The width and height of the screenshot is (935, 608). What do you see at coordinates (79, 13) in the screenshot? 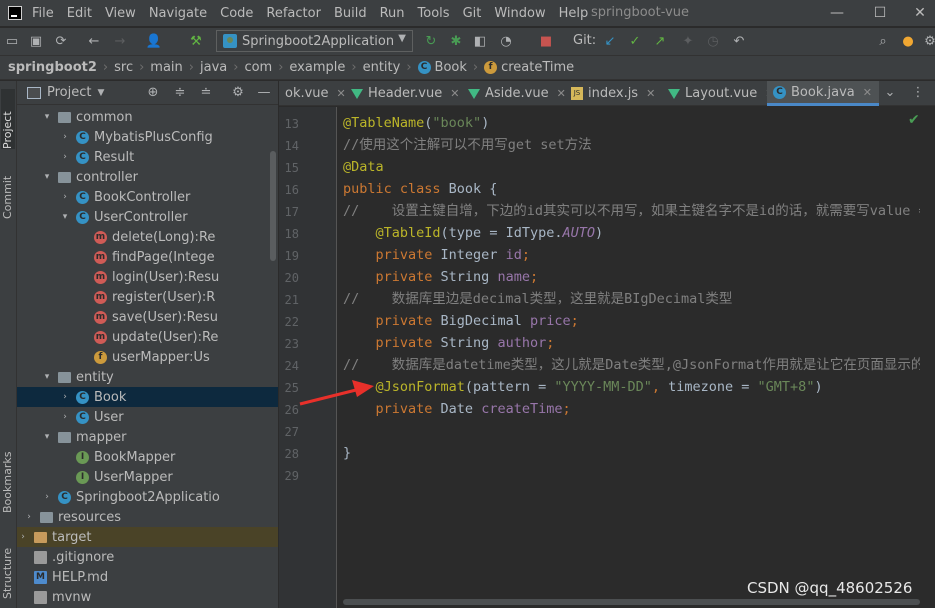
I see `menu-edit: Edit` at bounding box center [79, 13].